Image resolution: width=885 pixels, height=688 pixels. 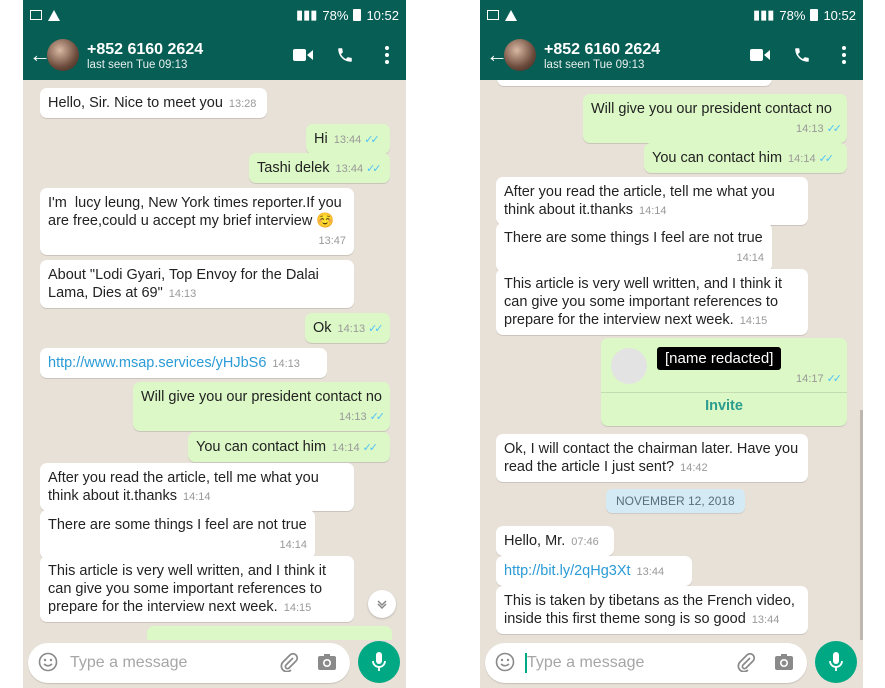 I want to click on message-text: Hello, Sir. Nice to meet you, so click(x=135, y=103).